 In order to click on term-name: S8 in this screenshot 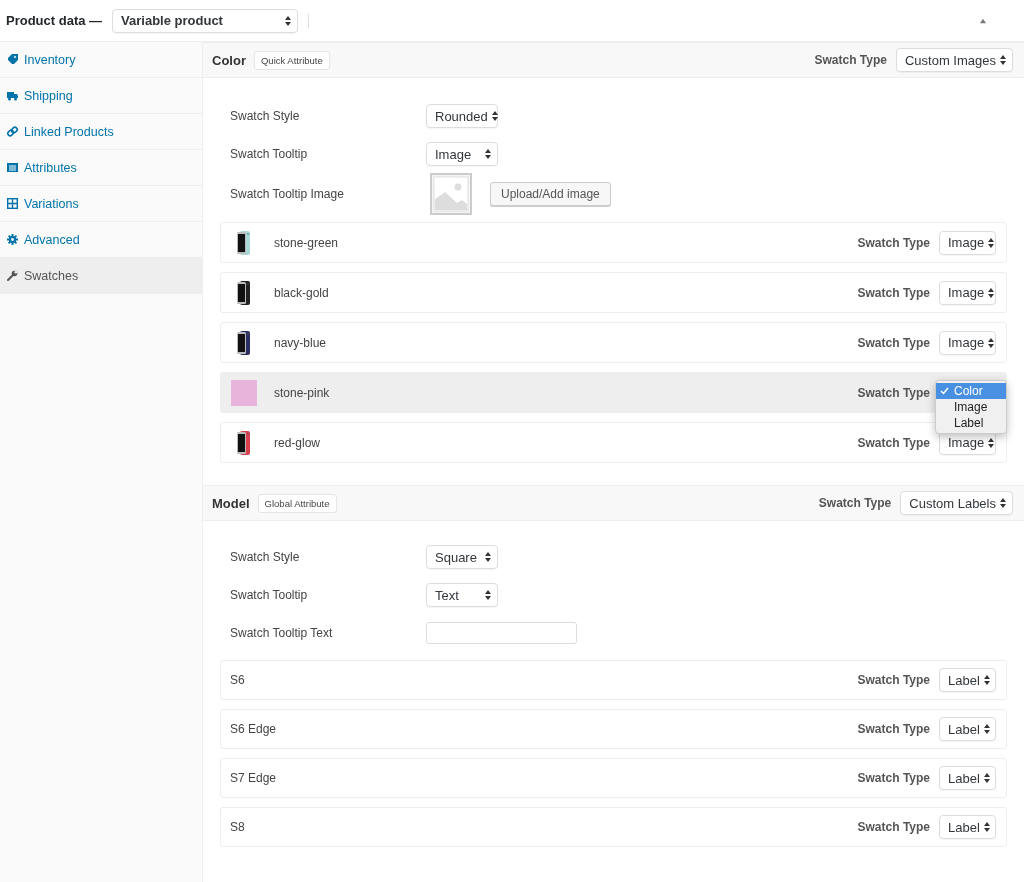, I will do `click(237, 827)`.